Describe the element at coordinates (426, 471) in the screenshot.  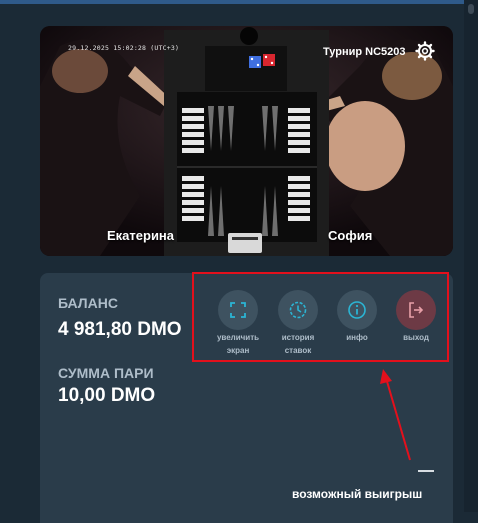
I see `possible-win-value-dash` at that location.